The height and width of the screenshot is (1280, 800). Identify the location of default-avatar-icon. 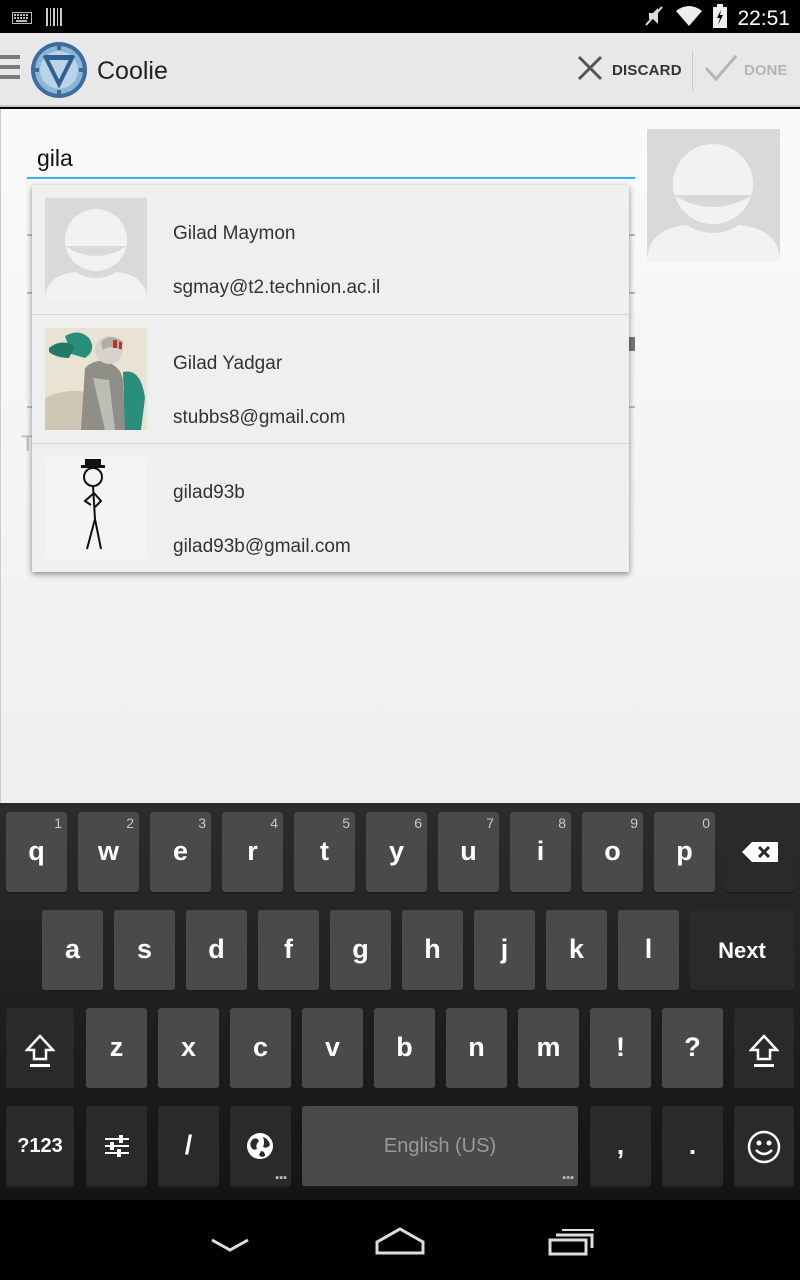
(96, 249).